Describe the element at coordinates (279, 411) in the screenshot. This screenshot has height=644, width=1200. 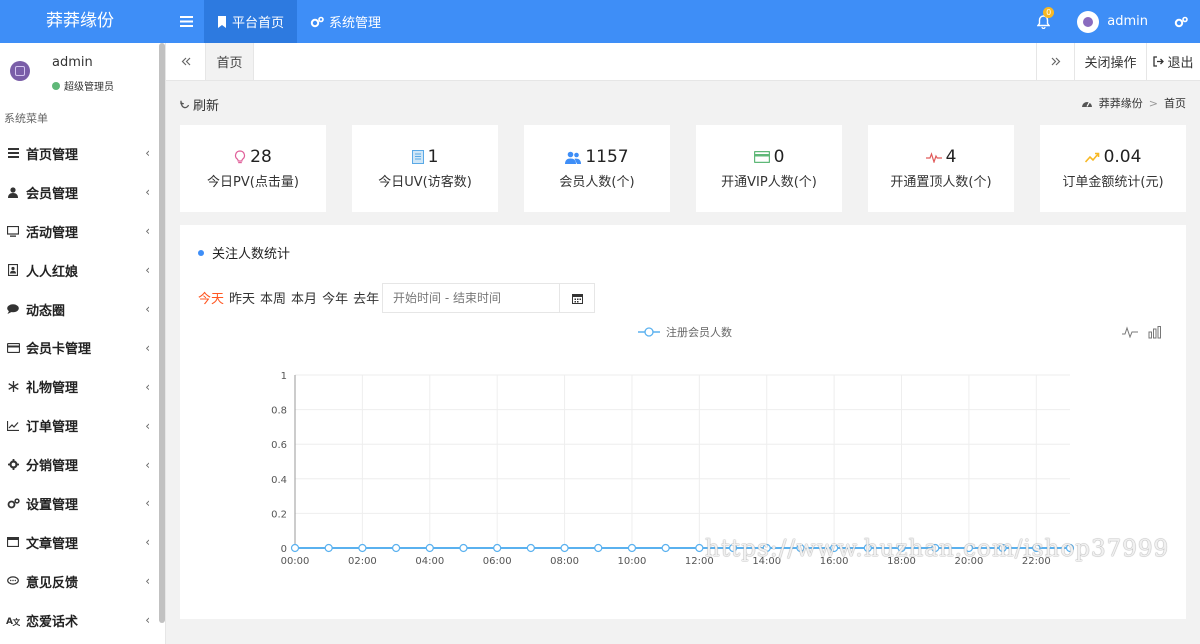
I see `y-tick-label: 0.8` at that location.